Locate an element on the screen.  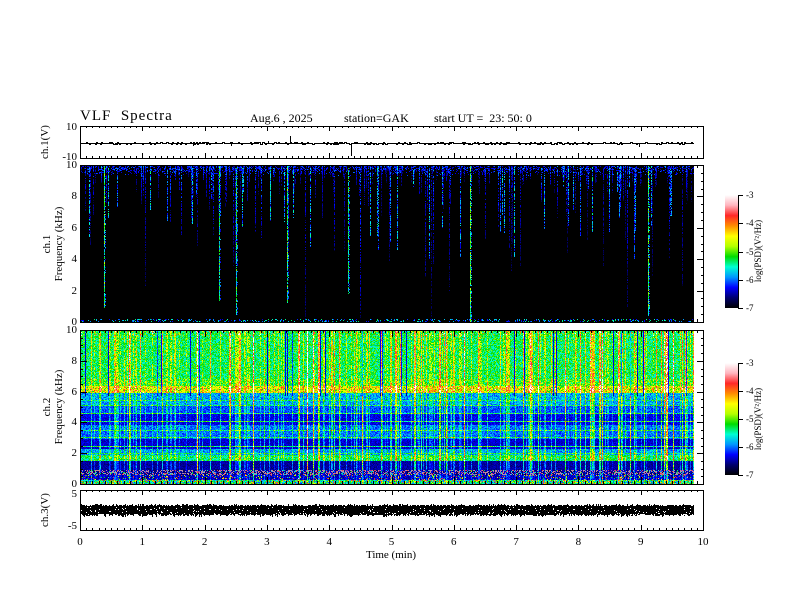
ch2-spectrogram-axis-label-line2: Frequency (kHz) is located at coordinates (59, 407).